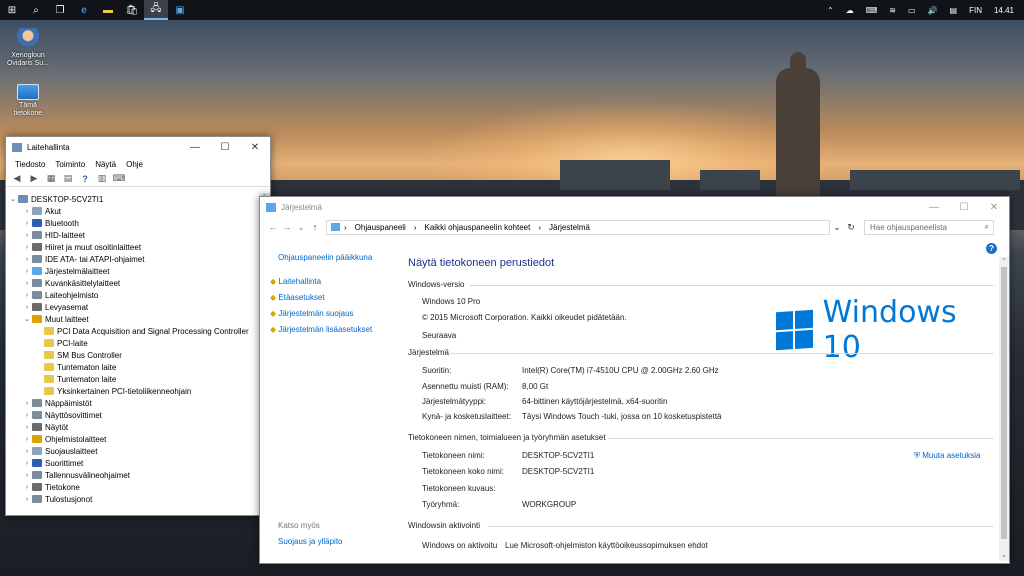 This screenshot has width=1024, height=576. What do you see at coordinates (70, 164) in the screenshot?
I see `menu-action: Toiminto` at bounding box center [70, 164].